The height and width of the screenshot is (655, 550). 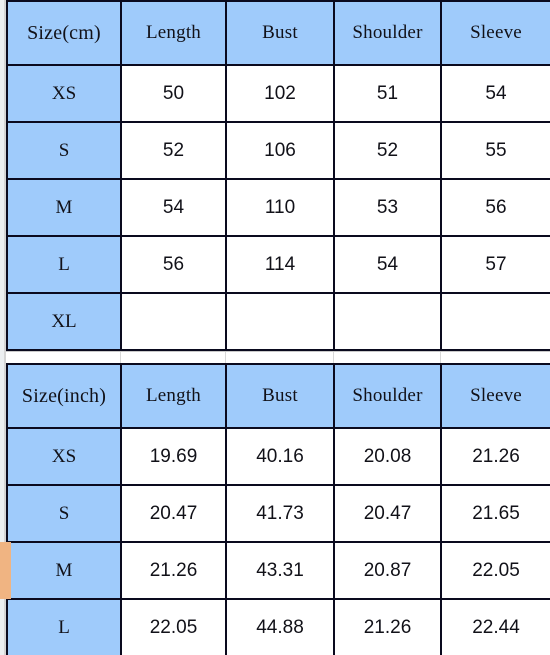 What do you see at coordinates (387, 321) in the screenshot?
I see `cm-cell-xl-shoulder` at bounding box center [387, 321].